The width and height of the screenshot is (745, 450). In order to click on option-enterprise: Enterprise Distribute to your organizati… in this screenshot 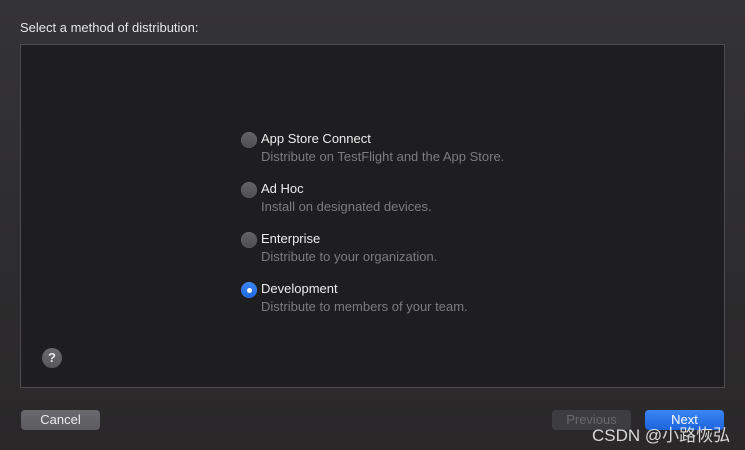, I will do `click(401, 251)`.